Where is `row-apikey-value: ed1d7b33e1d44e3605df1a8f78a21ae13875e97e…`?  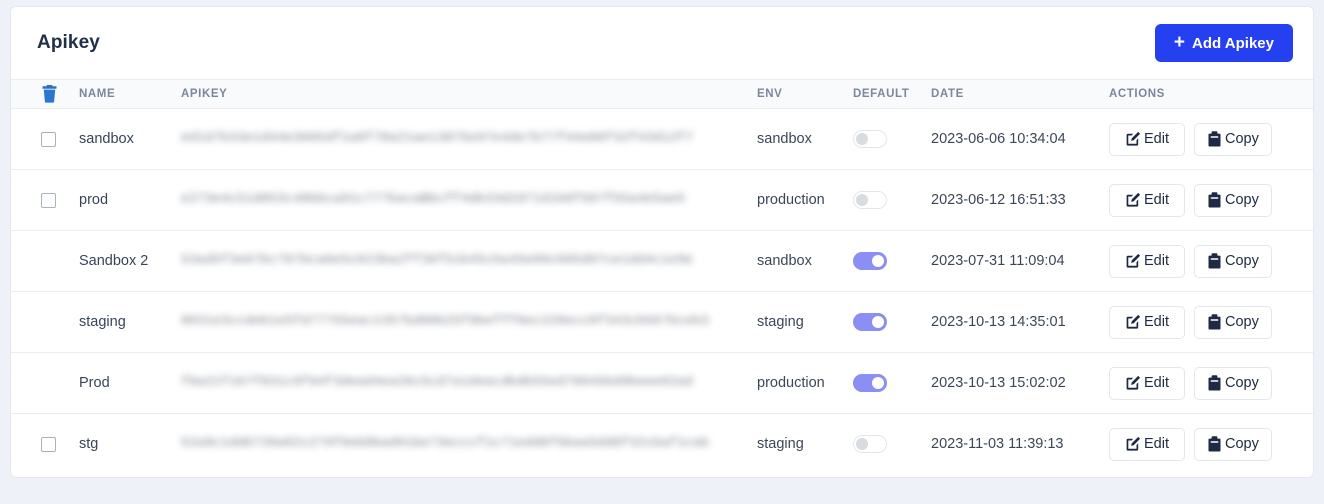 row-apikey-value: ed1d7b33e1d44e3605df1a8f78a21ae13875e97e… is located at coordinates (437, 137).